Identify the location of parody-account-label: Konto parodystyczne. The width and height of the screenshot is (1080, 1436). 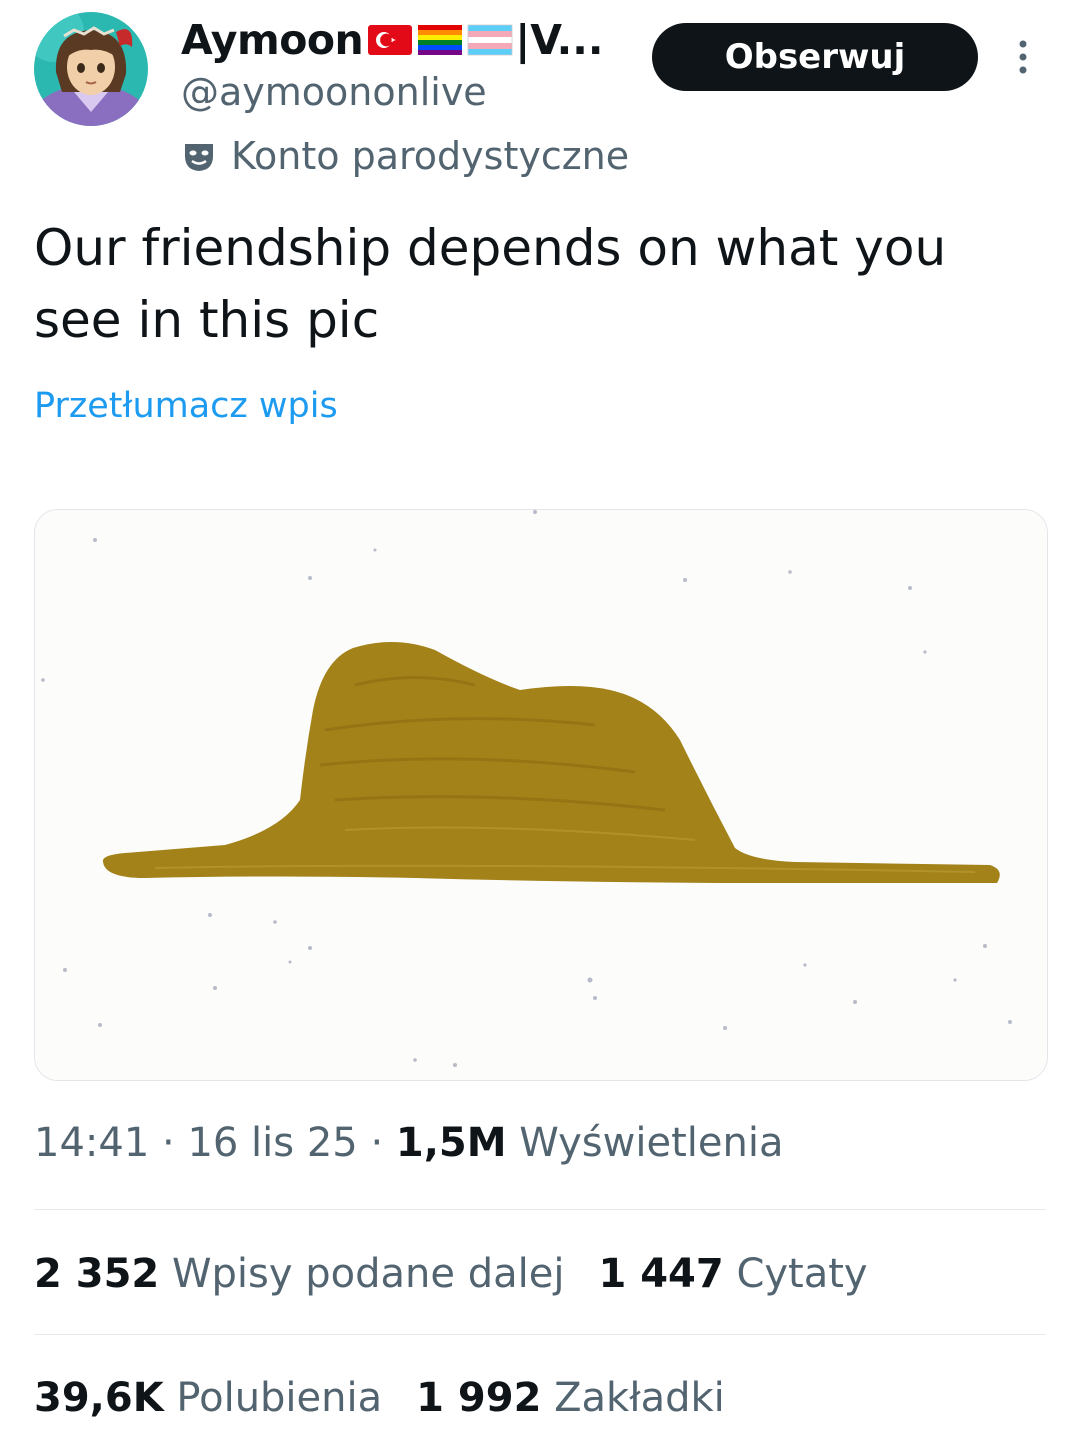
(405, 156).